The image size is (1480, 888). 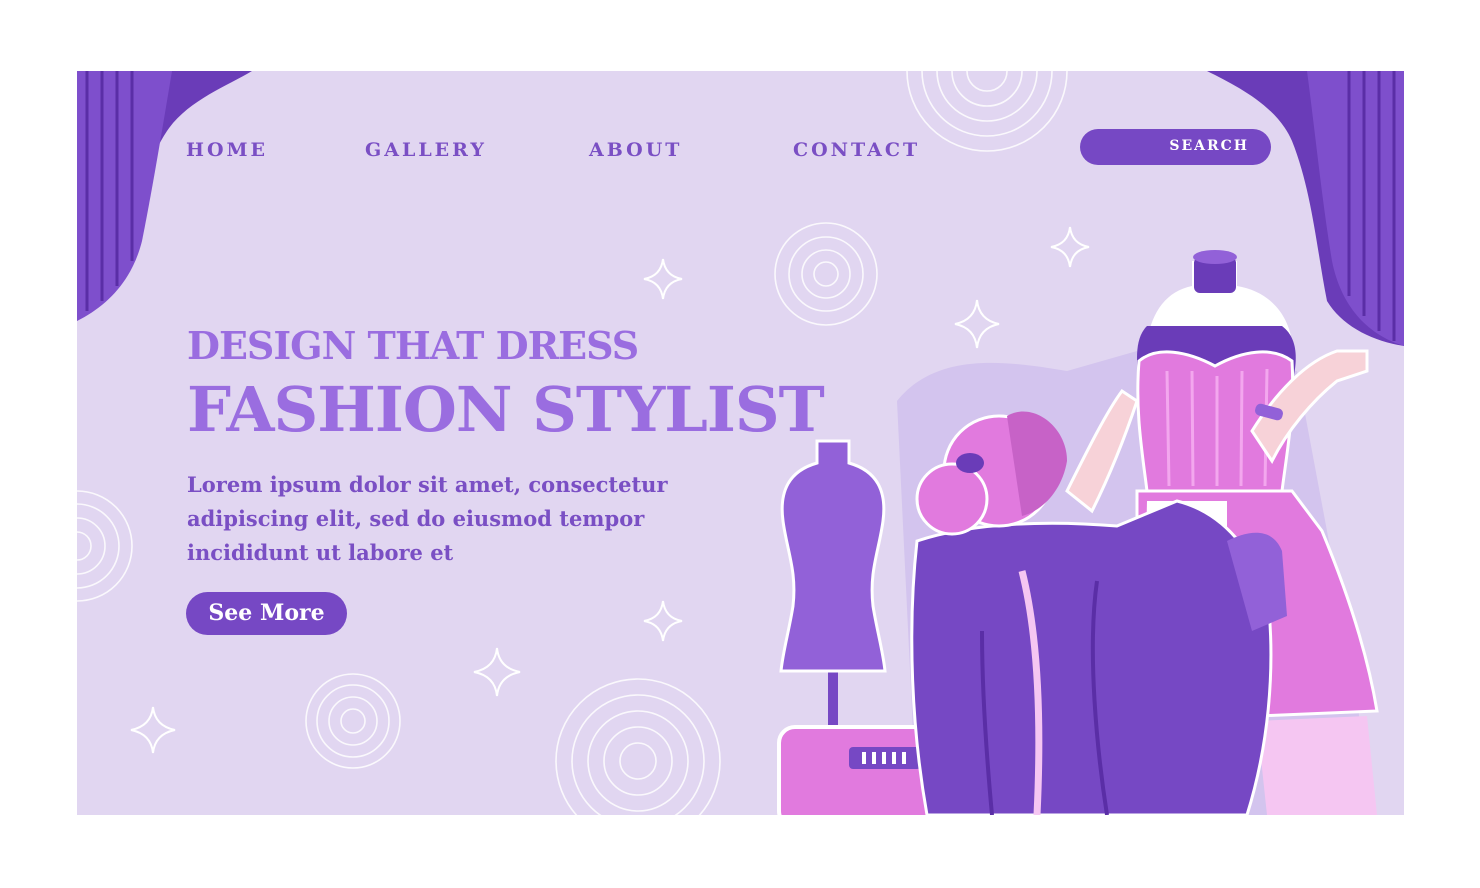 I want to click on search-label: SEARCH, so click(x=1209, y=146).